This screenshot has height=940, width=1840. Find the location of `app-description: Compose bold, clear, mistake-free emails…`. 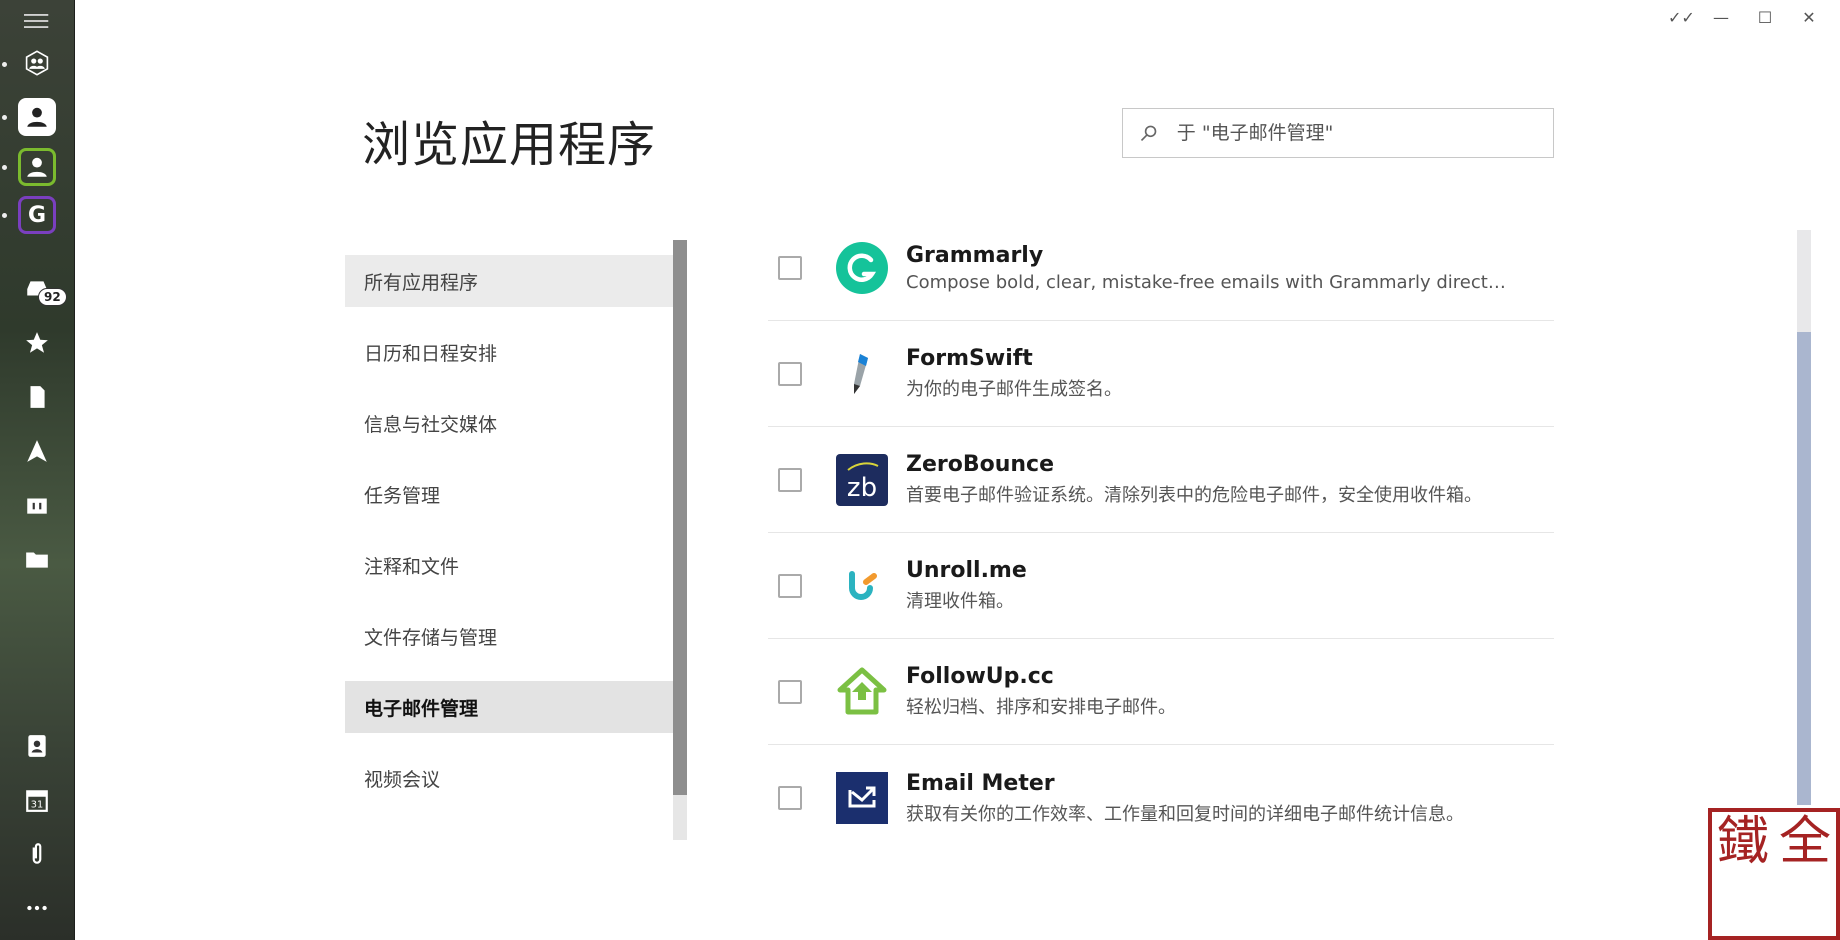

app-description: Compose bold, clear, mistake-free emails… is located at coordinates (1206, 282).